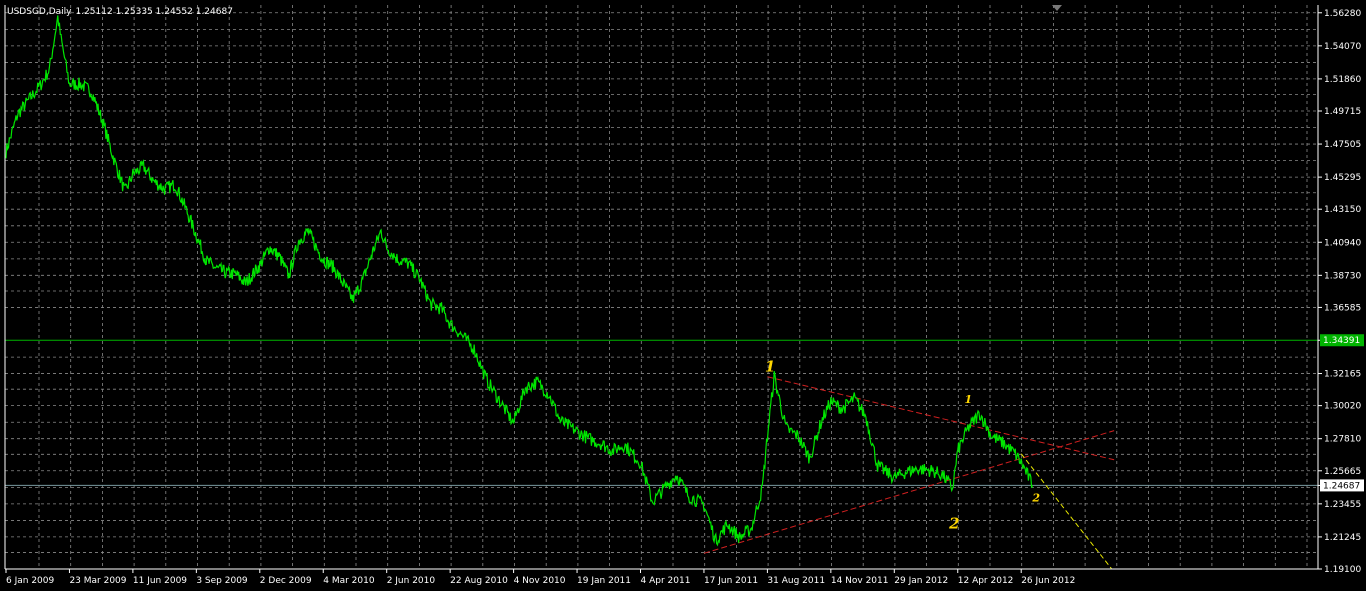 The width and height of the screenshot is (1366, 591). Describe the element at coordinates (411, 581) in the screenshot. I see `x-tick-label: 2 Jun 2010` at that location.